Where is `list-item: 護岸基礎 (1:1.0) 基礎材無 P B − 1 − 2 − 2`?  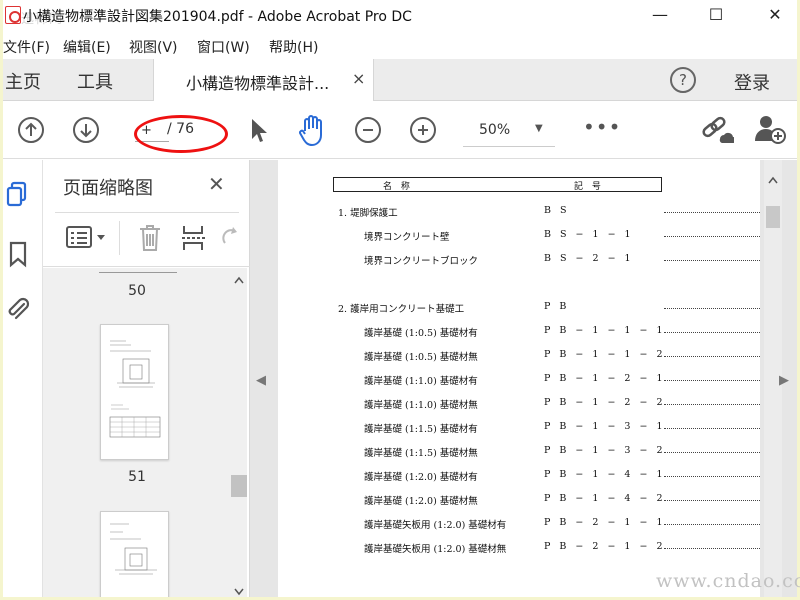 list-item: 護岸基礎 (1:1.0) 基礎材無 P B − 1 − 2 − 2 is located at coordinates (519, 404).